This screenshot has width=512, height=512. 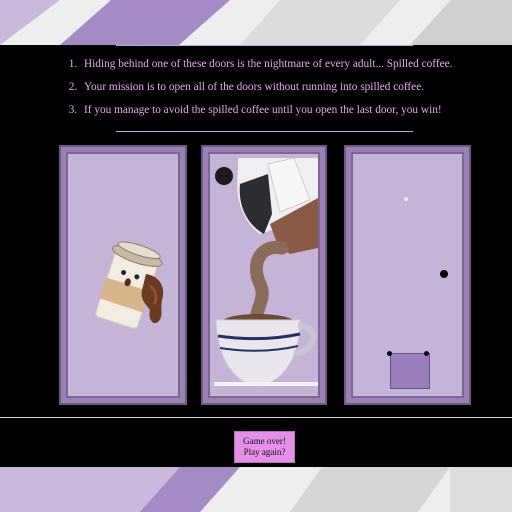 What do you see at coordinates (410, 371) in the screenshot?
I see `mail-slot-icon` at bounding box center [410, 371].